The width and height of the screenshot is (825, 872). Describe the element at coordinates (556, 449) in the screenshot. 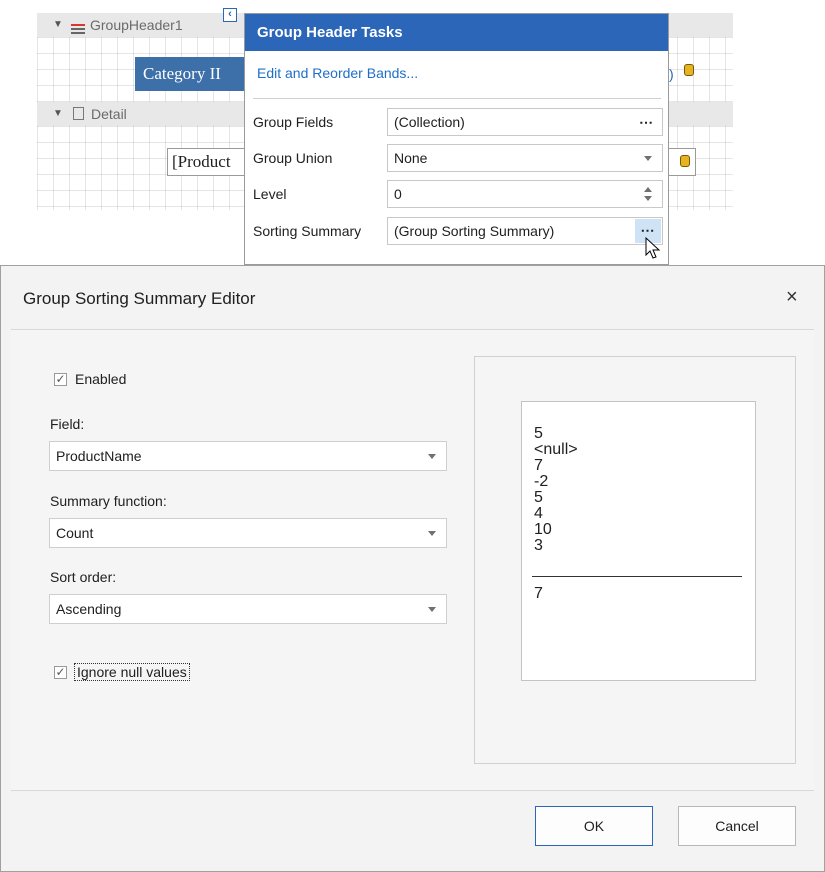

I see `preview-value: <null>` at that location.